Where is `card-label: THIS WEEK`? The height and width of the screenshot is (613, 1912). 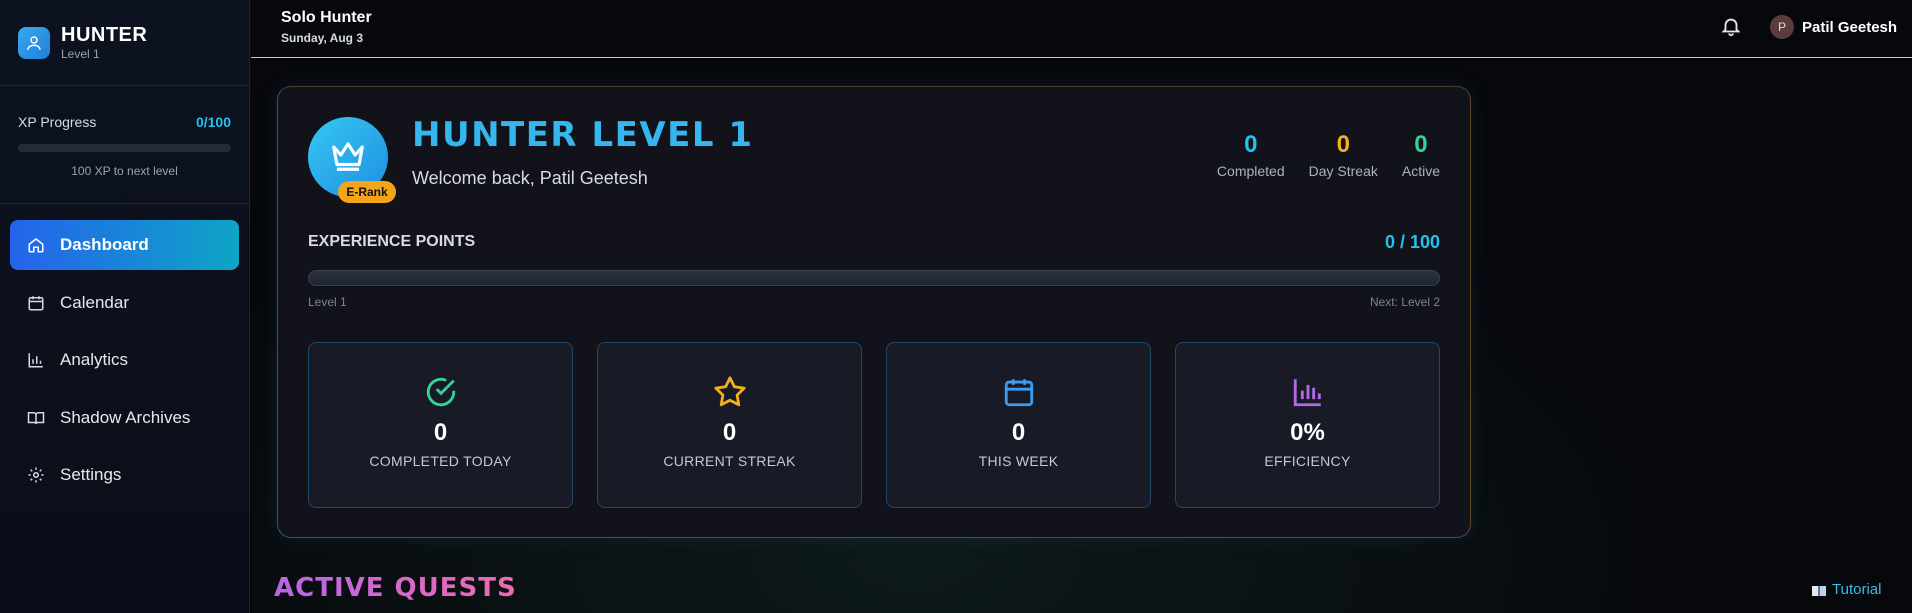
card-label: THIS WEEK is located at coordinates (1018, 461).